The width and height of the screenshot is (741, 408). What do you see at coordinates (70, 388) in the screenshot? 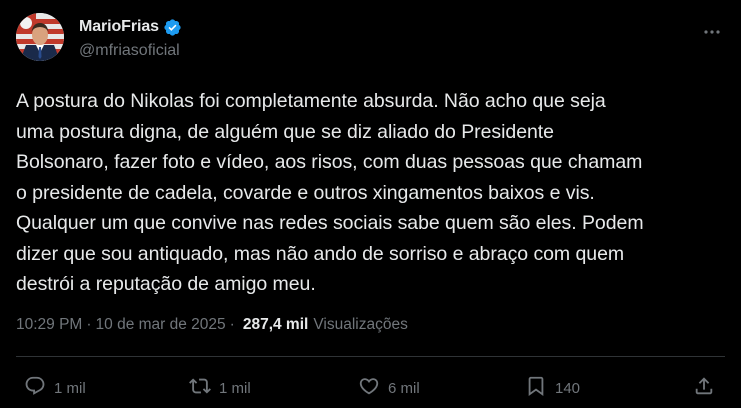
I see `reply-count: 1 mil` at bounding box center [70, 388].